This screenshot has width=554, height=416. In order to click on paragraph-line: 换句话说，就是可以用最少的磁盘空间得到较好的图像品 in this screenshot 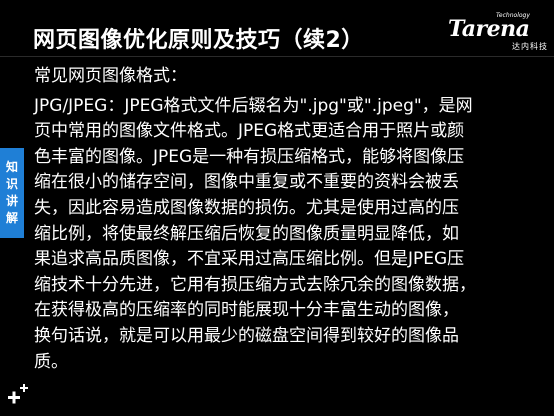, I will do `click(246, 335)`.